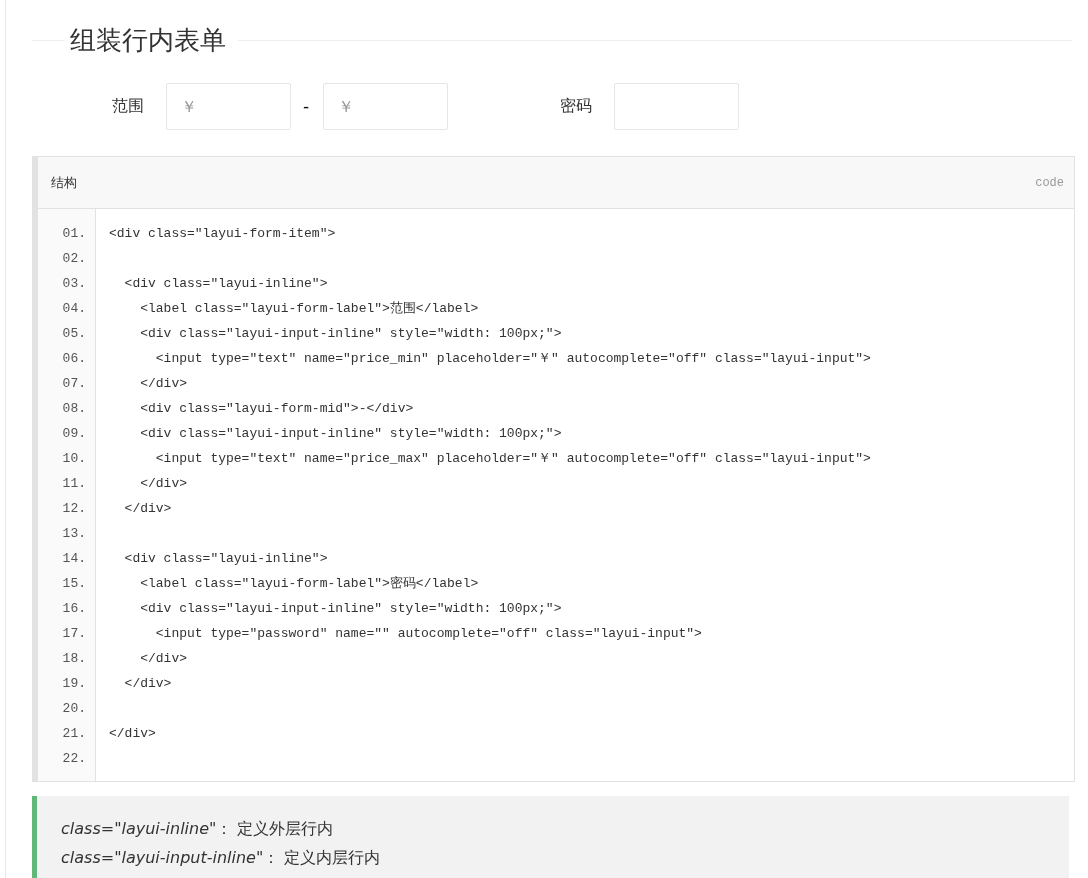 Image resolution: width=1088 pixels, height=878 pixels. Describe the element at coordinates (64, 182) in the screenshot. I see `code-title: 结构` at that location.